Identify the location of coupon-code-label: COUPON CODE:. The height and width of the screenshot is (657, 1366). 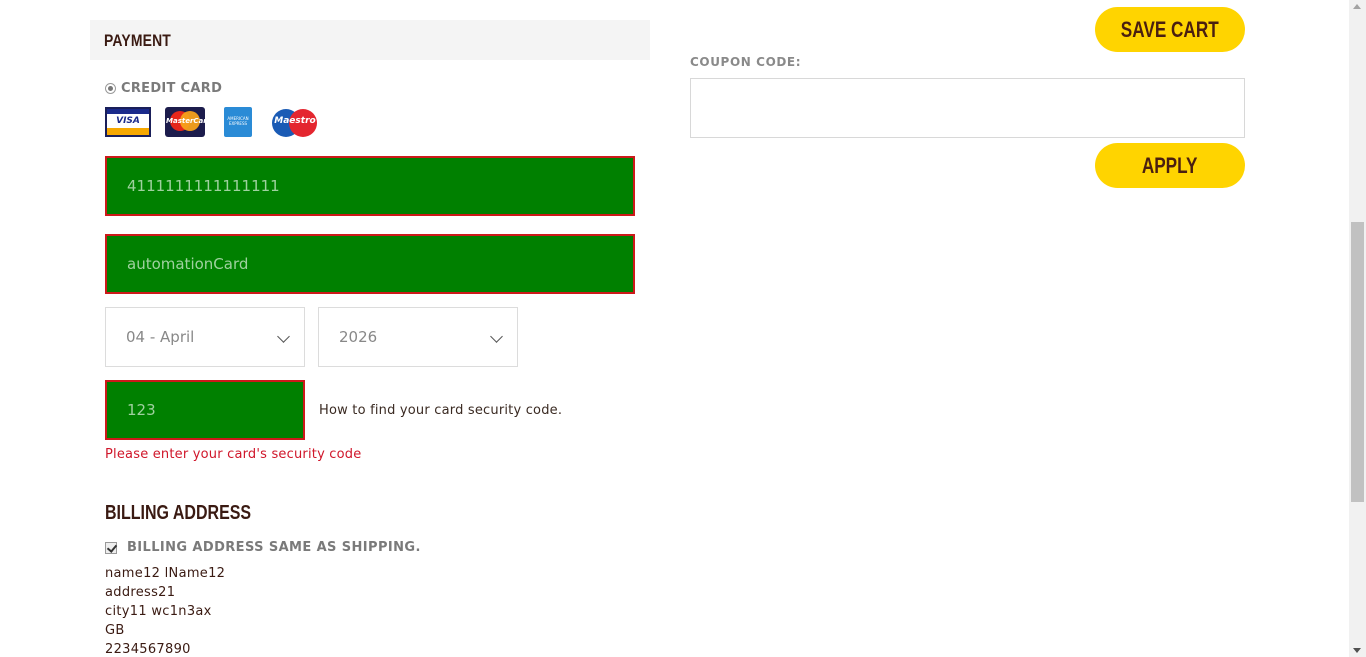
(746, 62).